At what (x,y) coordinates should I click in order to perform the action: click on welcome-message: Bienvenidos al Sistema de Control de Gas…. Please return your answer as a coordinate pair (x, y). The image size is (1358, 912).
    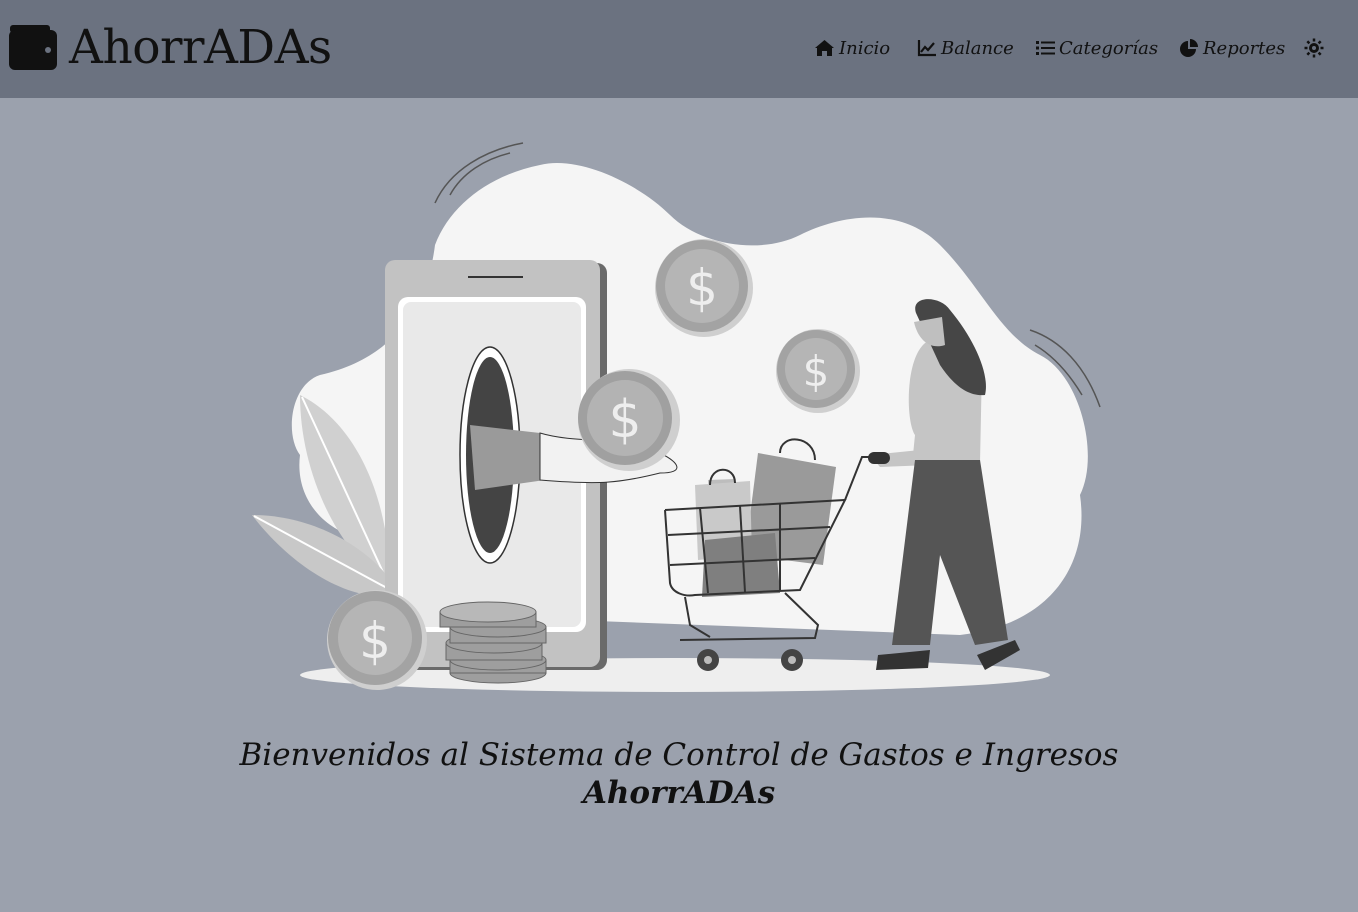
    Looking at the image, I should click on (679, 774).